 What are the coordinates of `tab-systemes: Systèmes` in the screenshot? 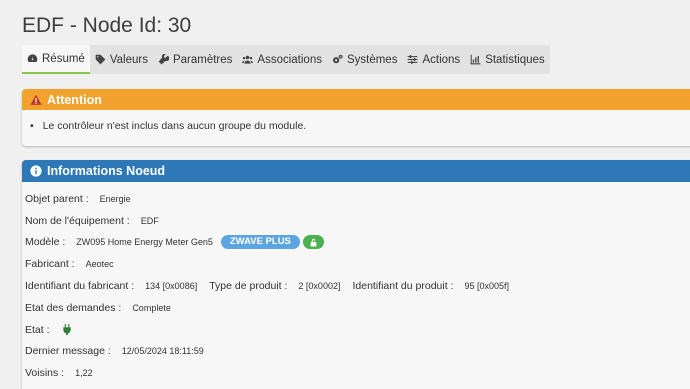 It's located at (365, 59).